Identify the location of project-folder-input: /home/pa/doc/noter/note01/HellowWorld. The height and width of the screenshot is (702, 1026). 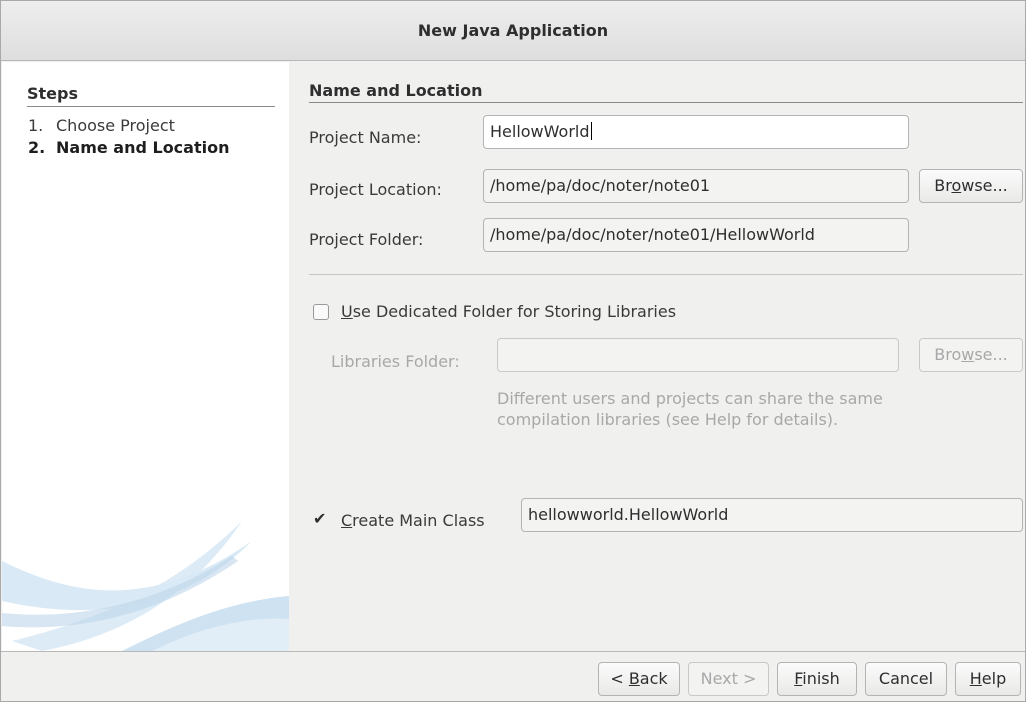
(696, 235).